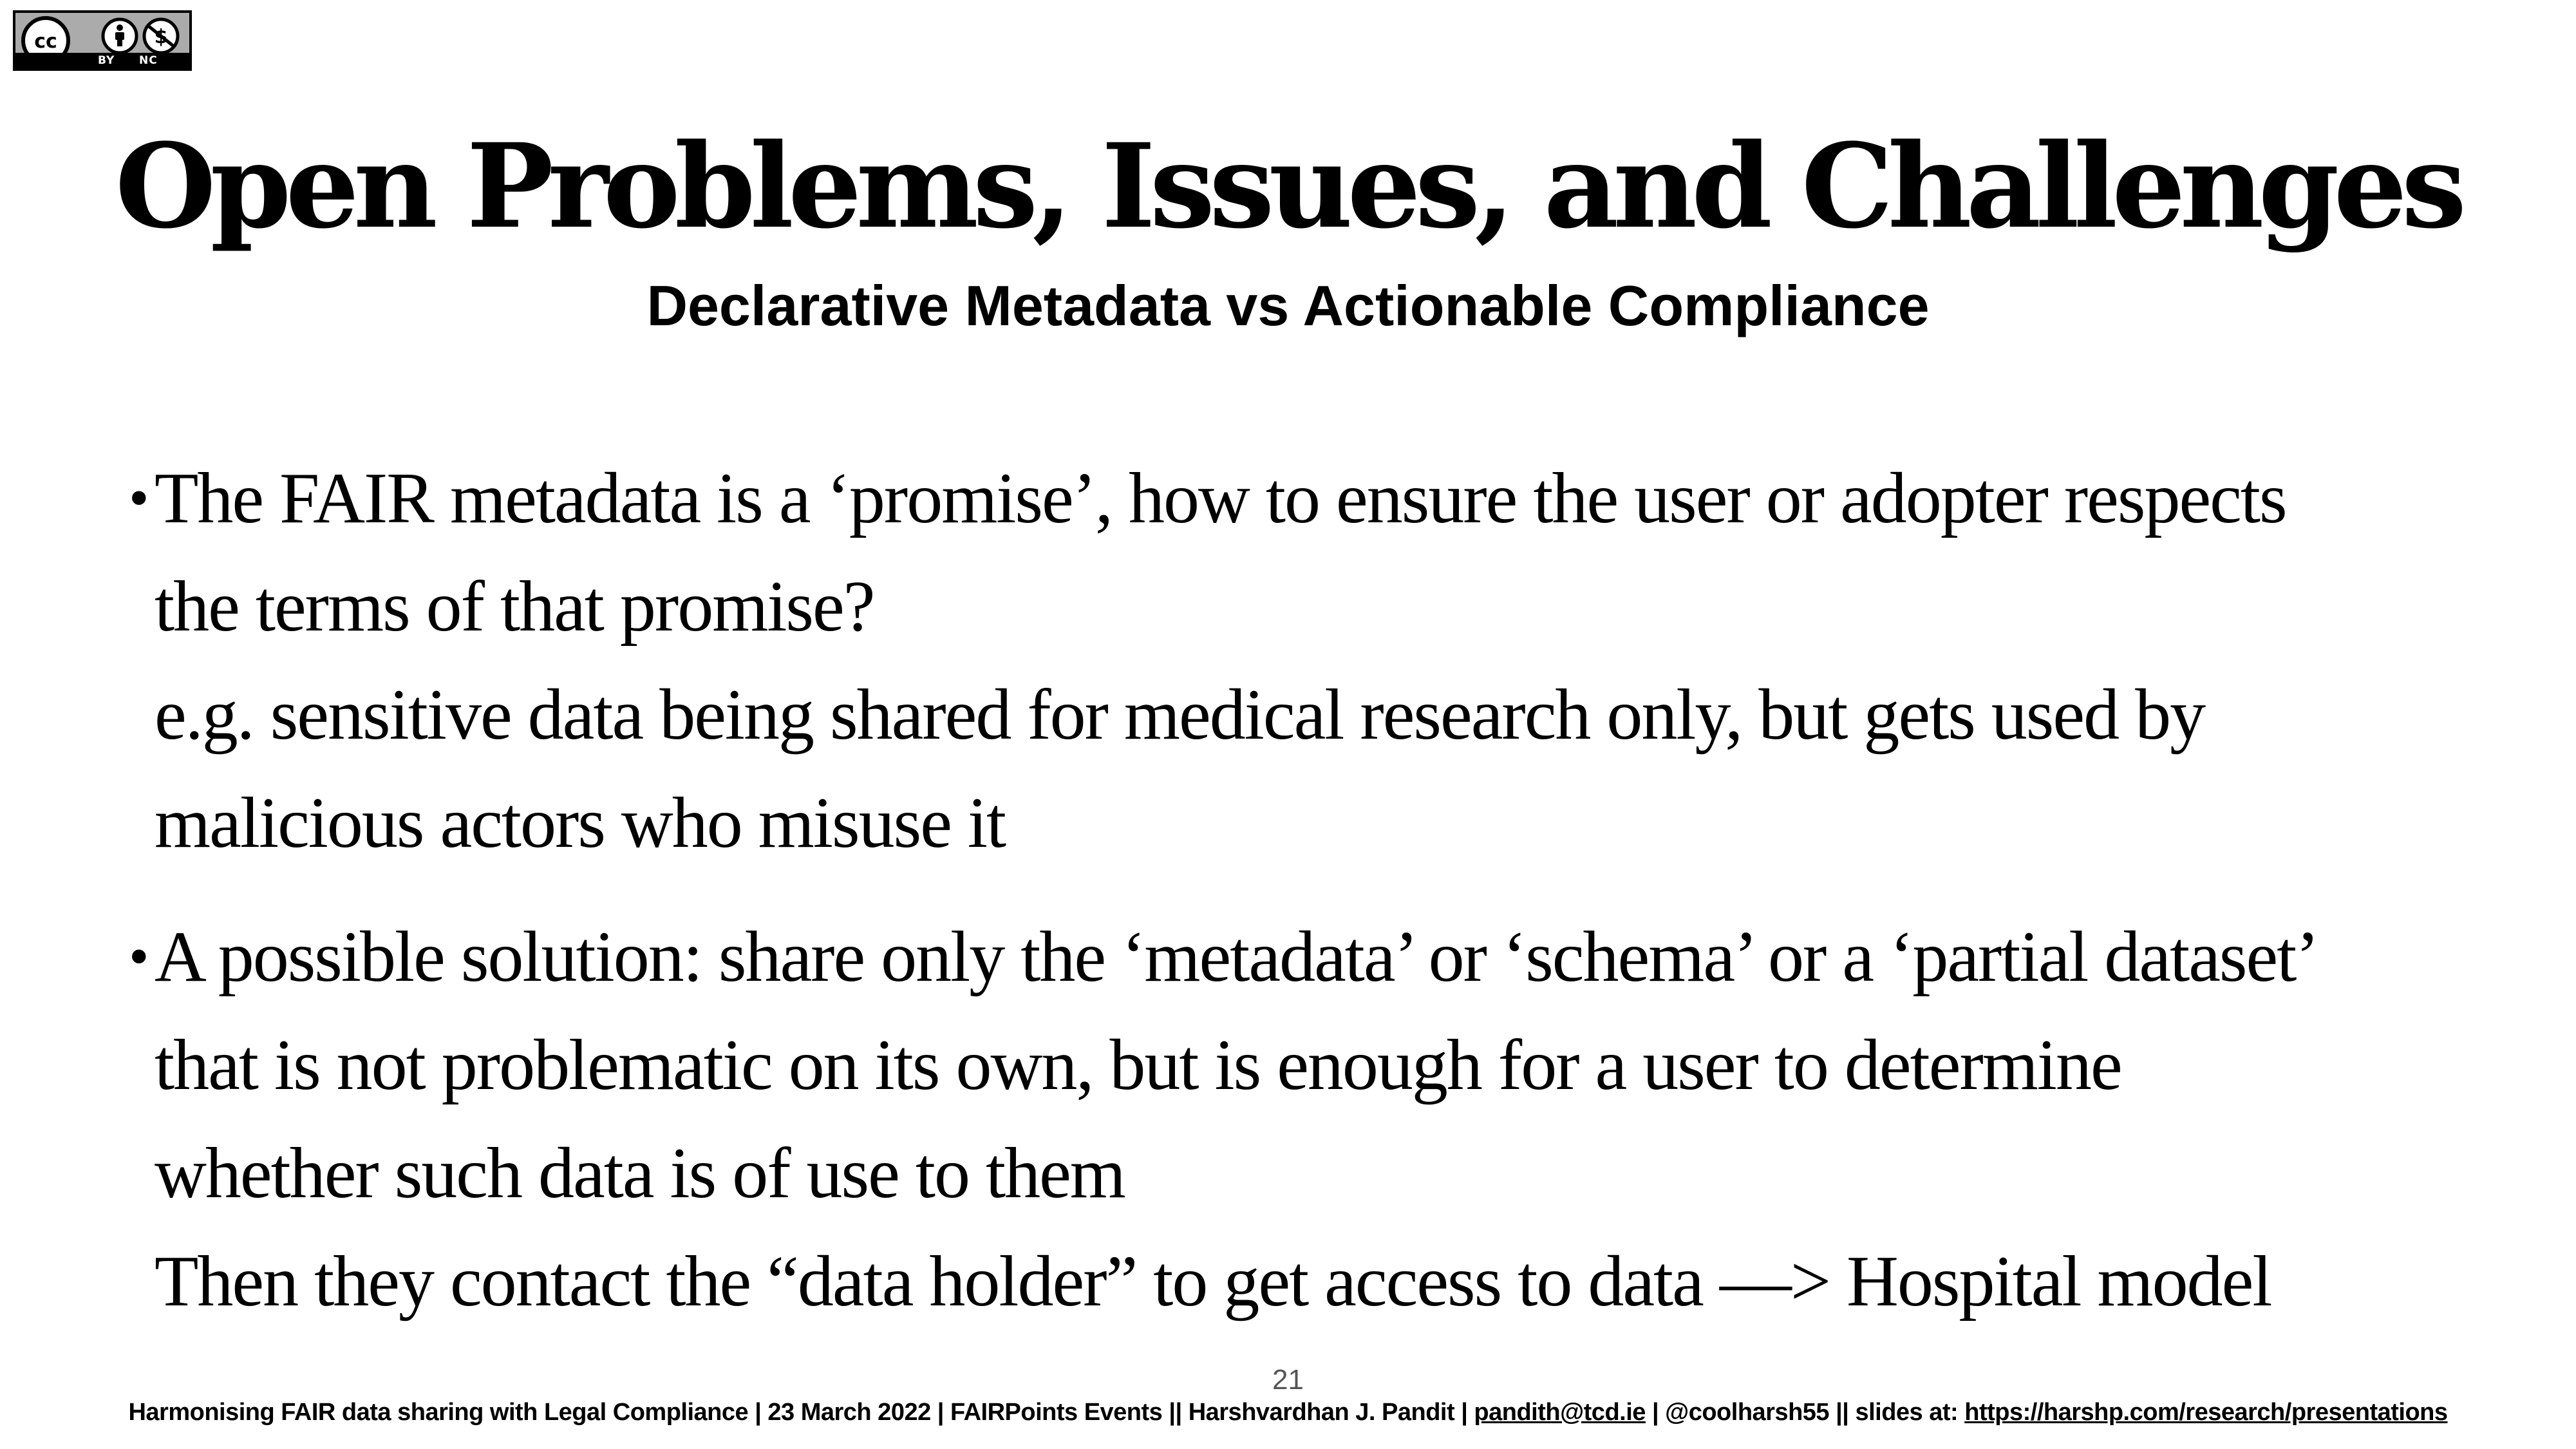 The image size is (2576, 1449). What do you see at coordinates (580, 823) in the screenshot?
I see `bullet-line: malicious actors who misuse it` at bounding box center [580, 823].